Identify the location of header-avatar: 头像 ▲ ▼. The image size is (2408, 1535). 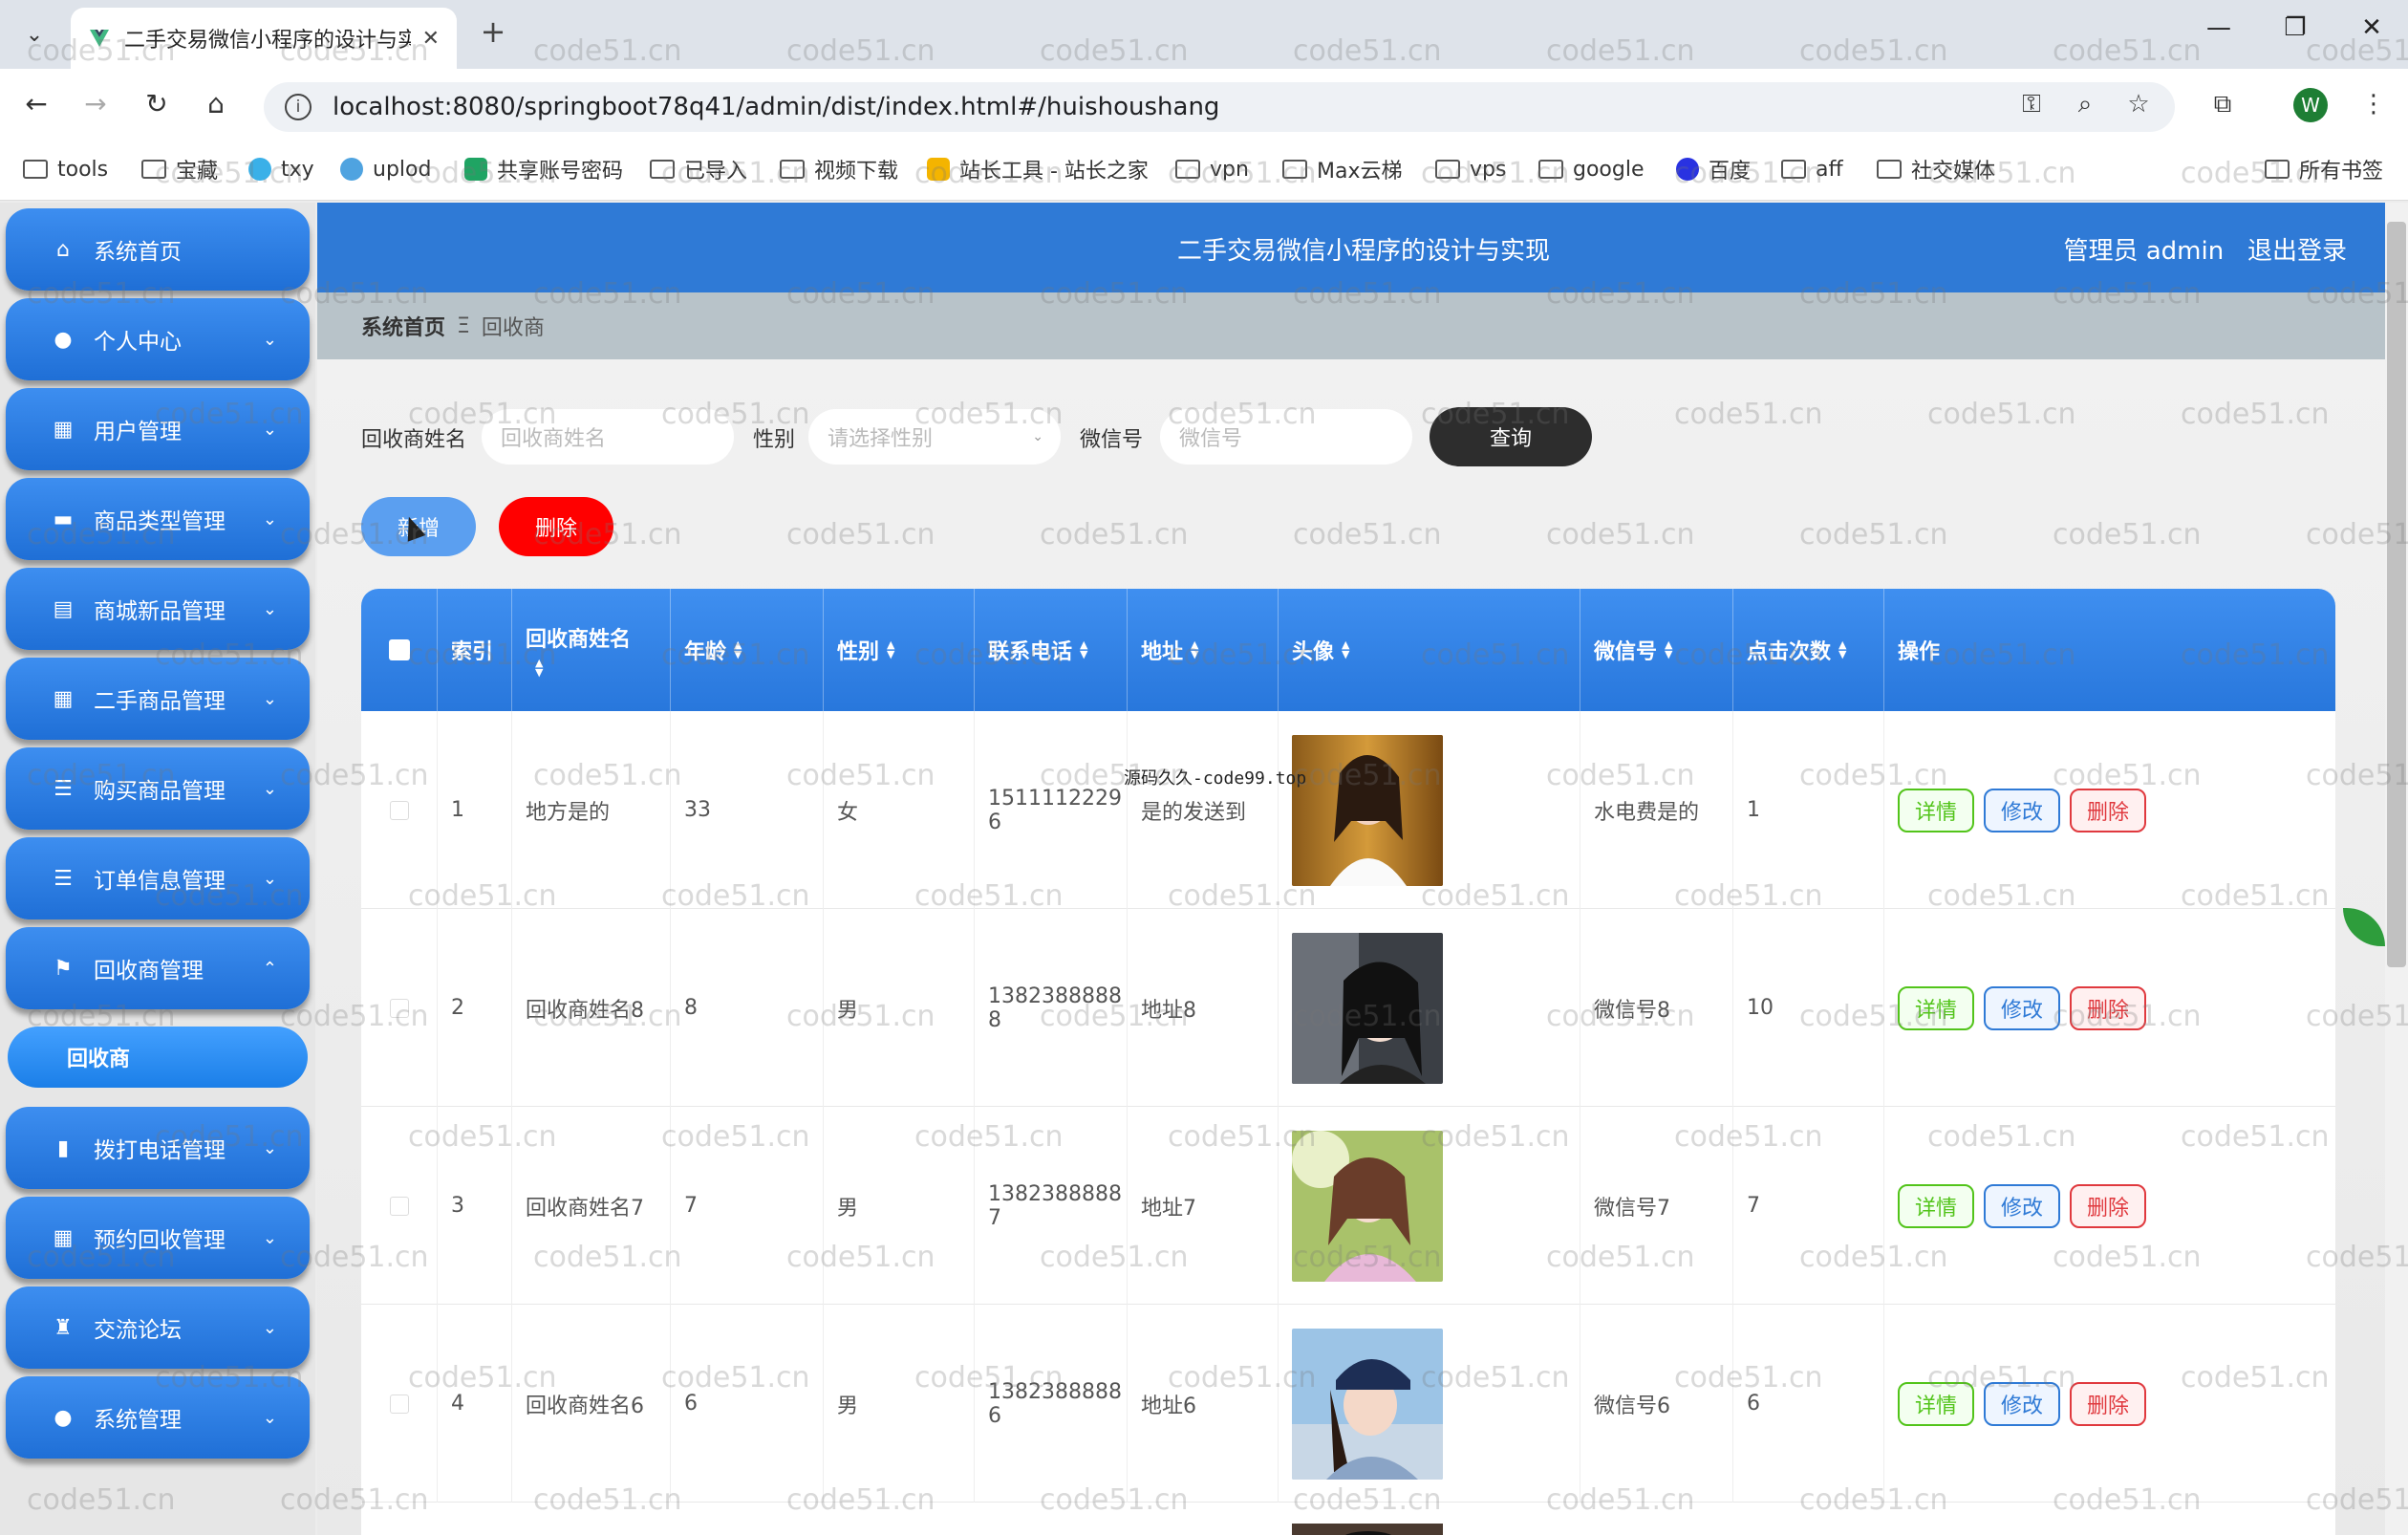
(1430, 650).